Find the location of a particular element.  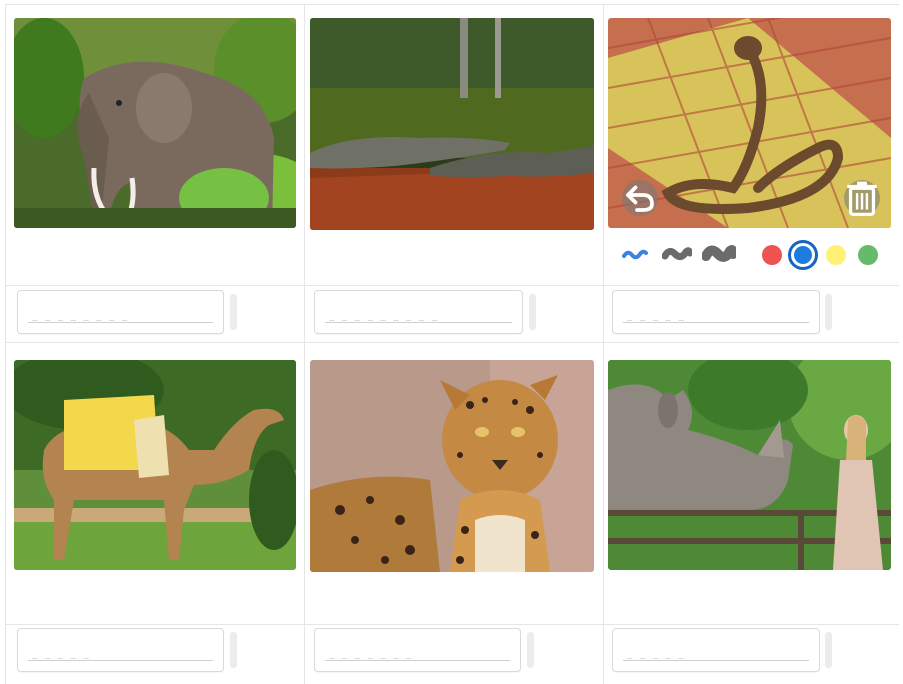

rhinoceros-image is located at coordinates (749, 465).